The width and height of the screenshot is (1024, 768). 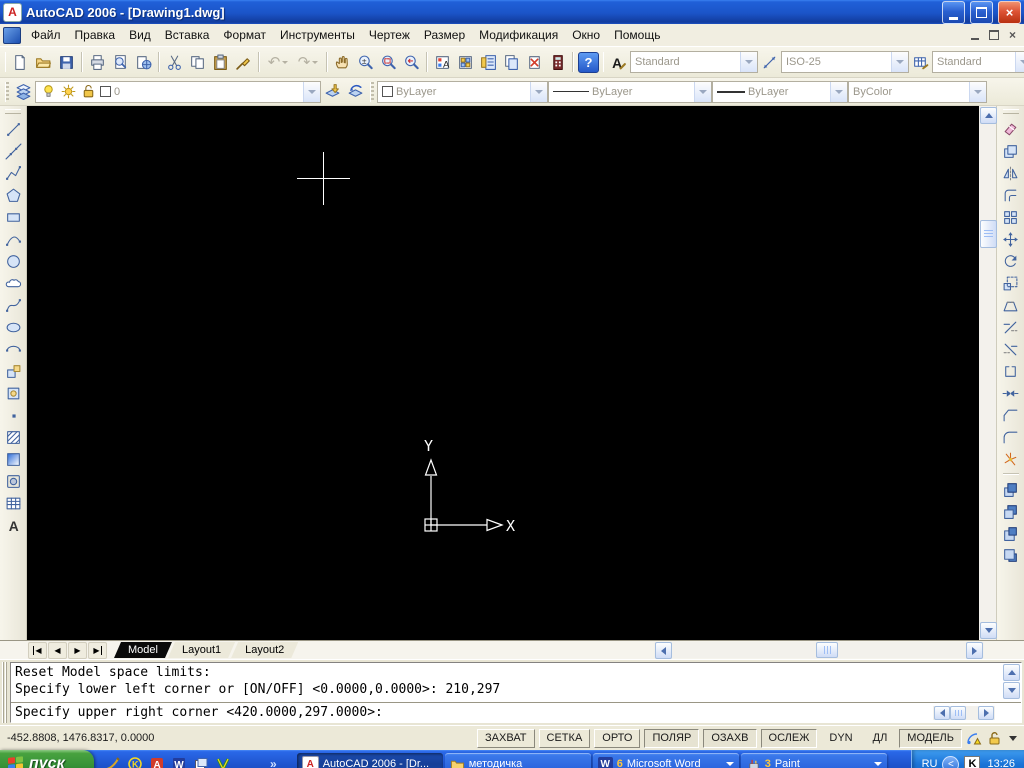 What do you see at coordinates (534, 62) in the screenshot?
I see `markup-set-manager-icon` at bounding box center [534, 62].